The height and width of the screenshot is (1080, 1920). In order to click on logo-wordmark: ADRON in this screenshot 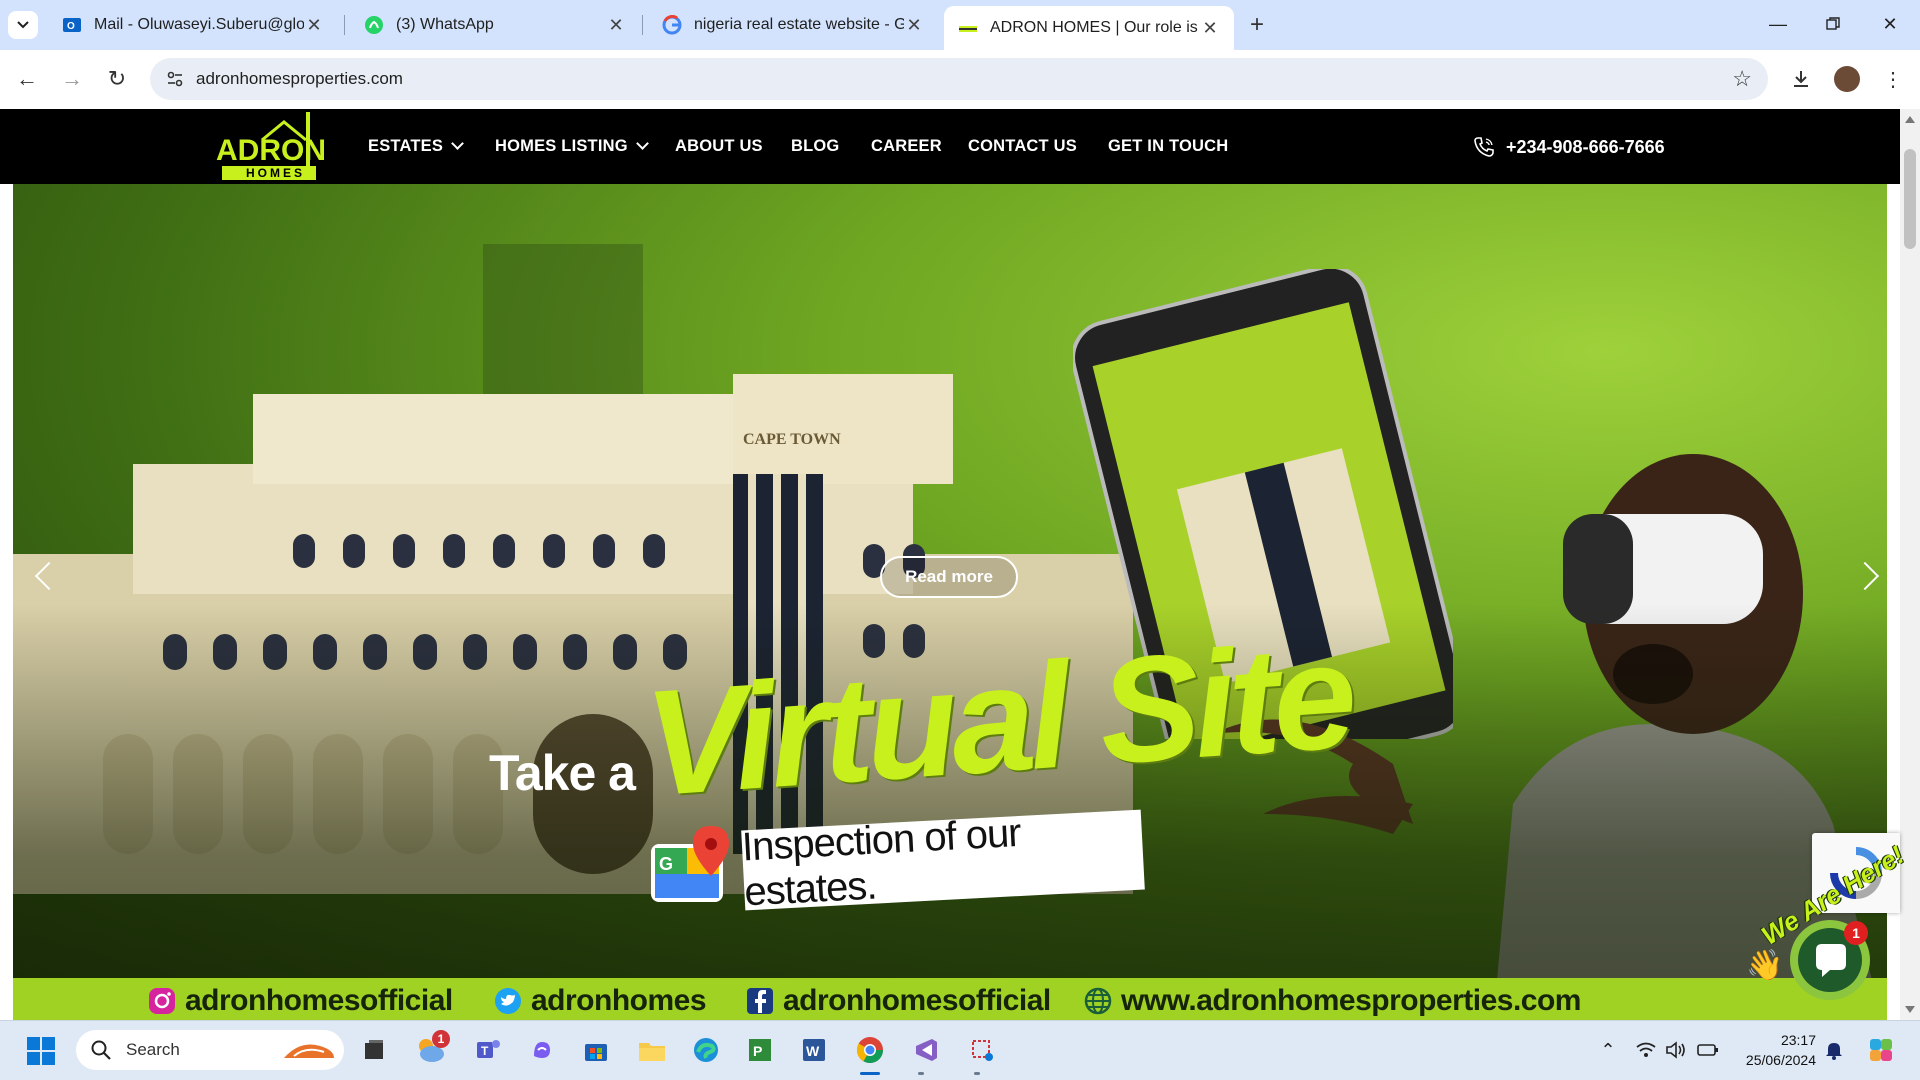, I will do `click(270, 150)`.